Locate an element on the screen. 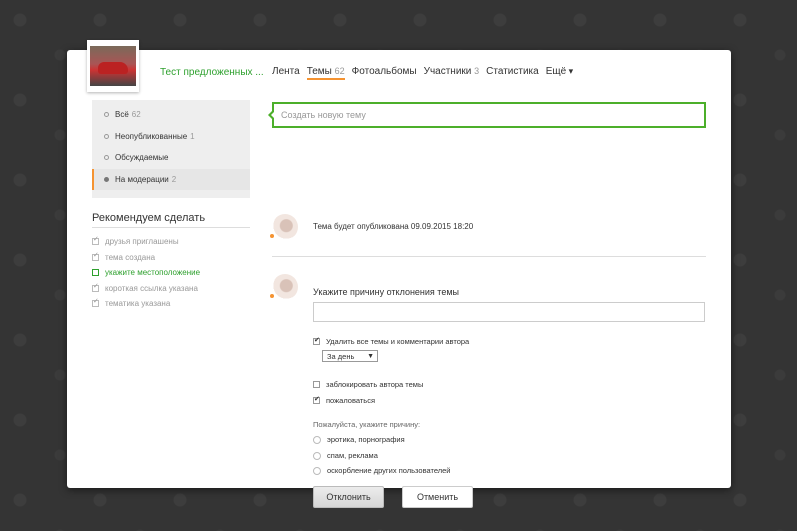 This screenshot has width=797, height=531. tab-feed: Лента is located at coordinates (286, 73).